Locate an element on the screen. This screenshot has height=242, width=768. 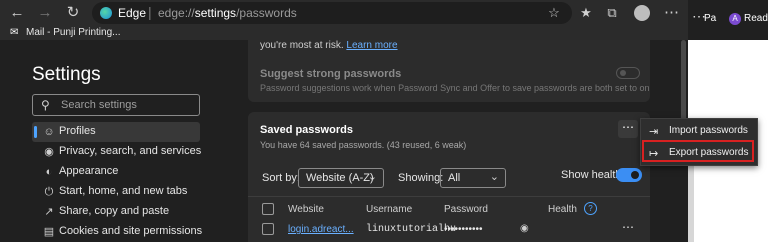
sort-select: Website (A-Z) ⌄ is located at coordinates (341, 178).